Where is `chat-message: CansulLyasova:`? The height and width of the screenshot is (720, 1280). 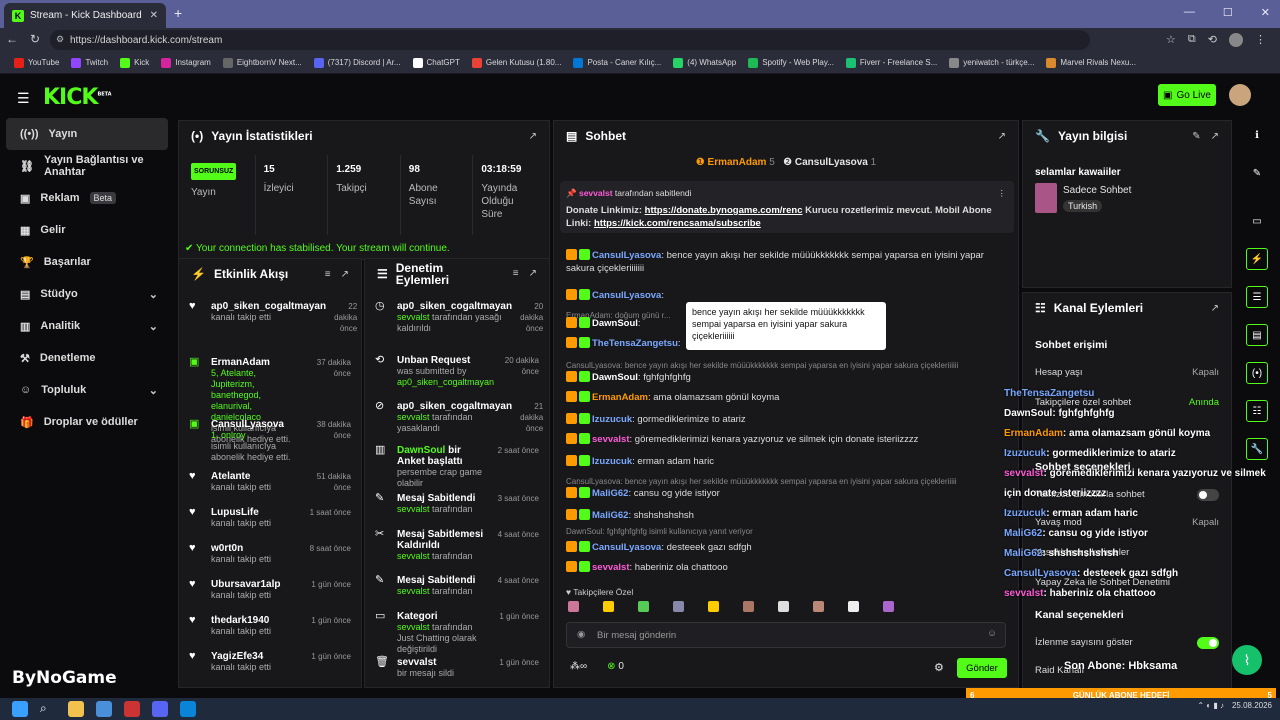
chat-message: CansulLyasova: is located at coordinates (786, 295).